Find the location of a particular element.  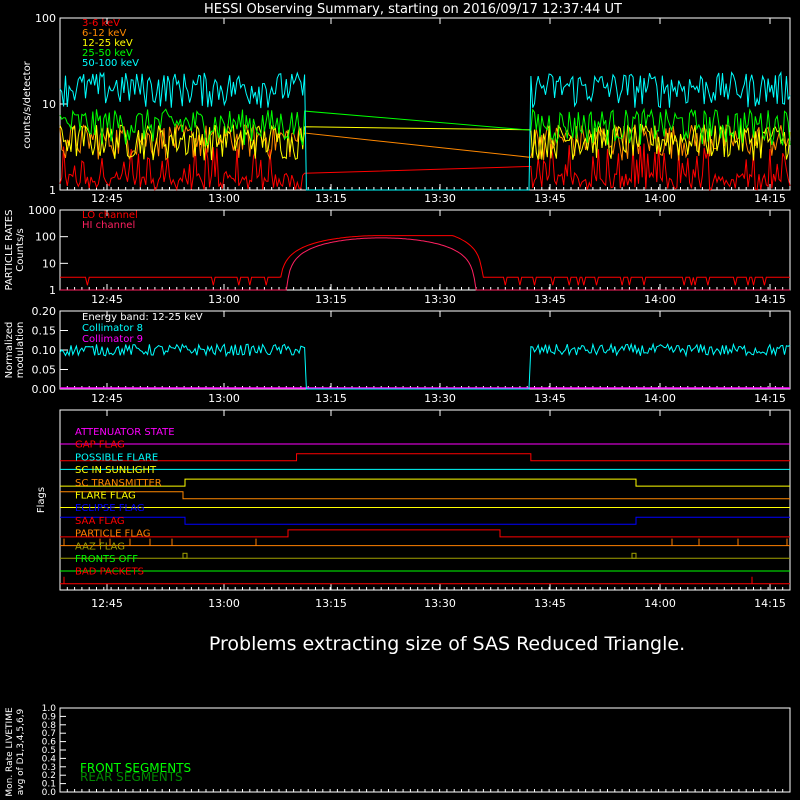

flag-label: POSSIBLE FLARE is located at coordinates (116, 457).